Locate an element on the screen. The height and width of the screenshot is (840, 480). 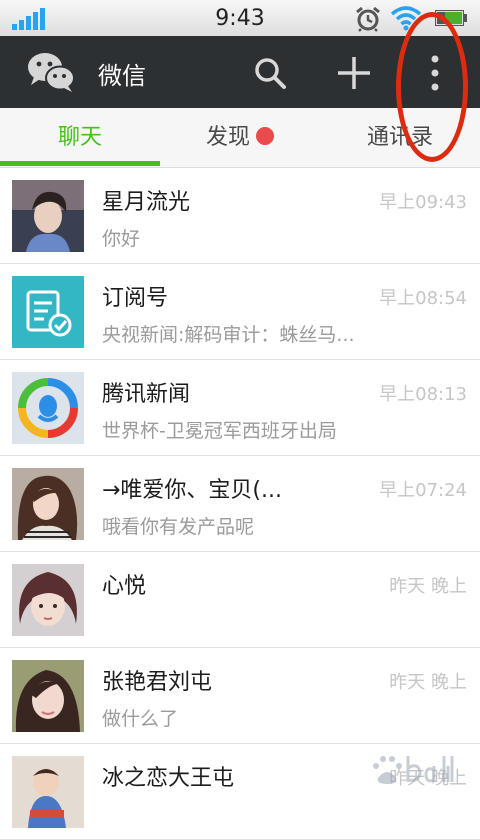
status-bar: 9:43 is located at coordinates (240, 18).